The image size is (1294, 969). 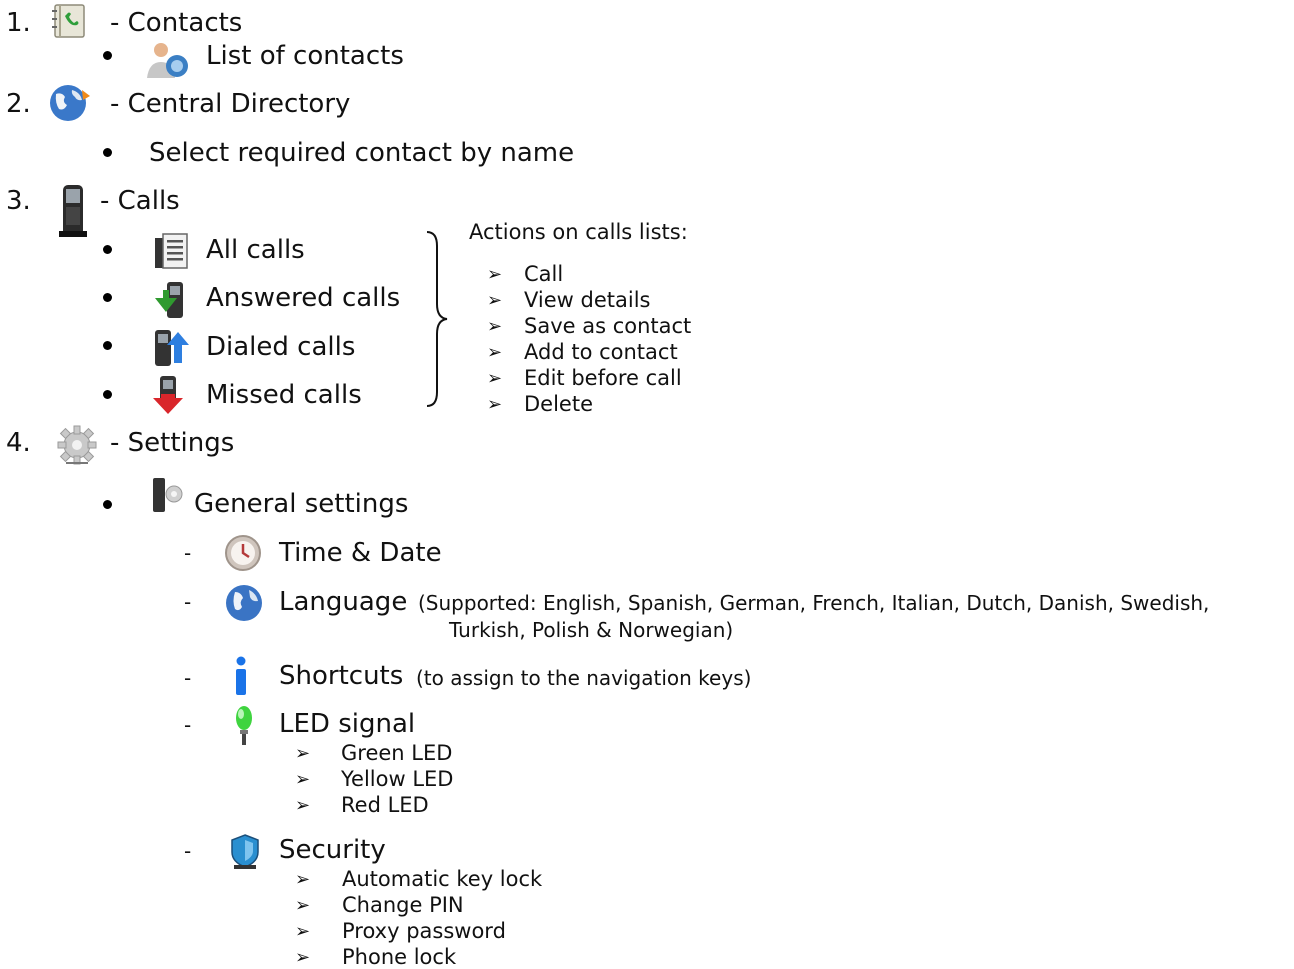 I want to click on security-option: Automatic key lock, so click(x=442, y=879).